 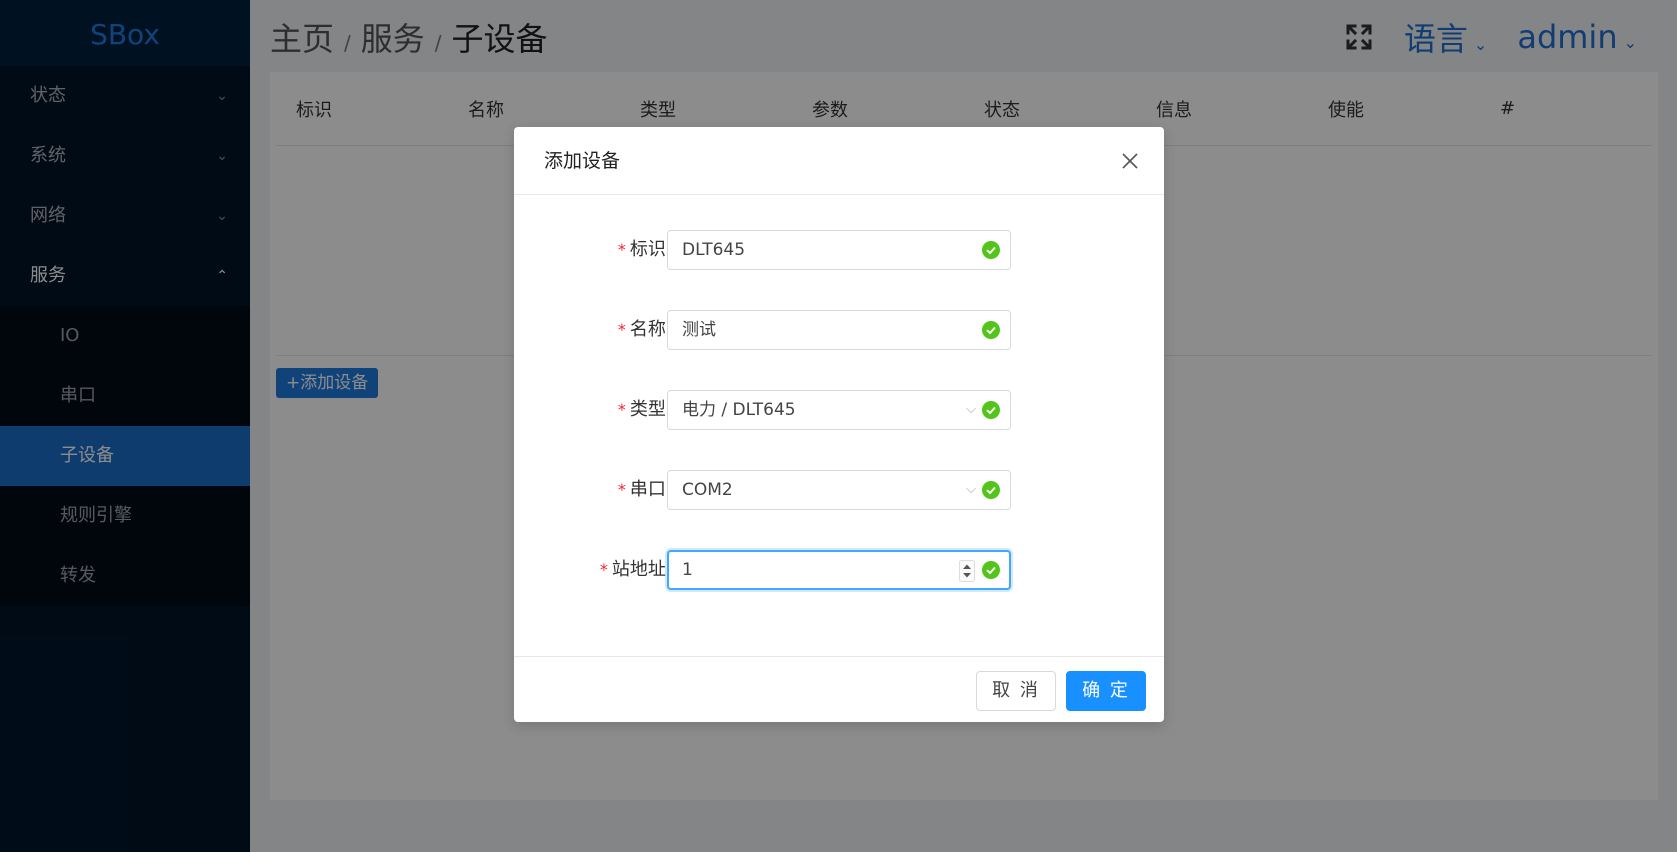 I want to click on id-input: DLT645, so click(x=839, y=250).